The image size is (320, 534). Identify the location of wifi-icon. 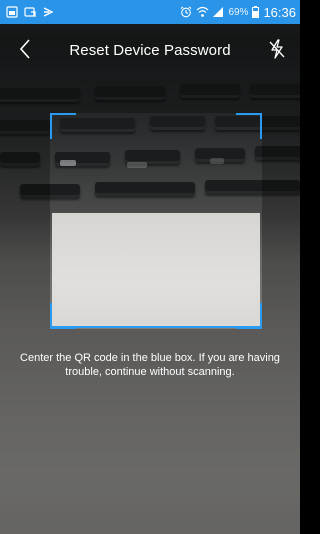
(202, 12).